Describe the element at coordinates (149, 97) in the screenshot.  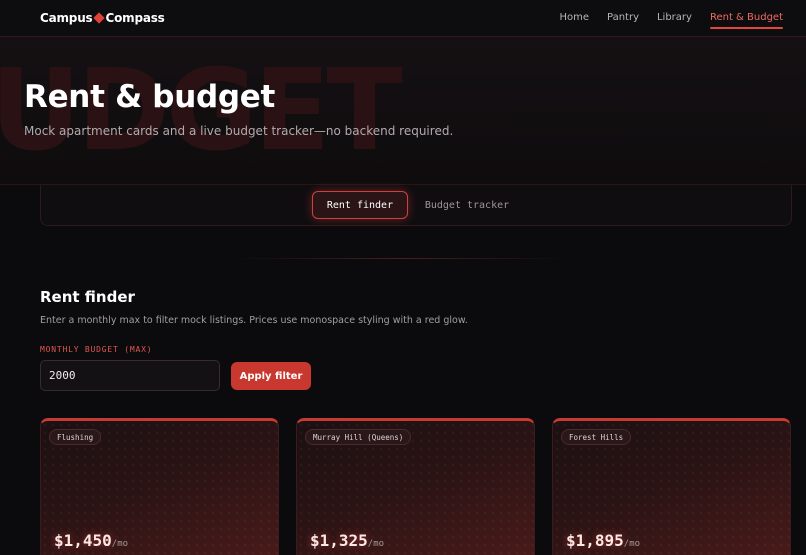
I see `page-title: Rent & budget` at that location.